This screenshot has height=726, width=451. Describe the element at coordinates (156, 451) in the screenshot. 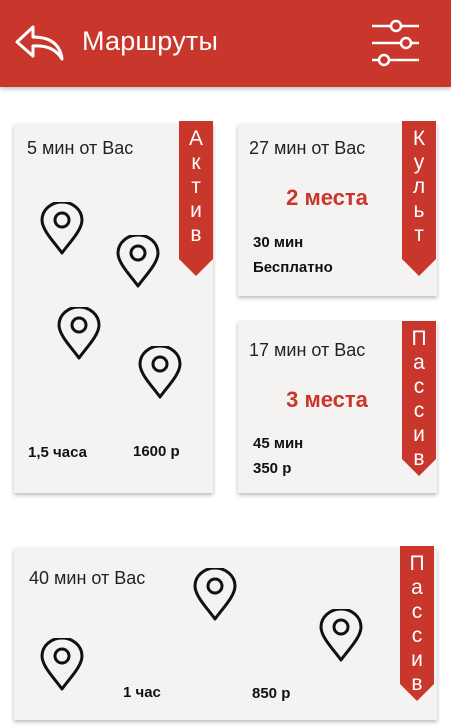

I see `route-price: 1600 р` at that location.